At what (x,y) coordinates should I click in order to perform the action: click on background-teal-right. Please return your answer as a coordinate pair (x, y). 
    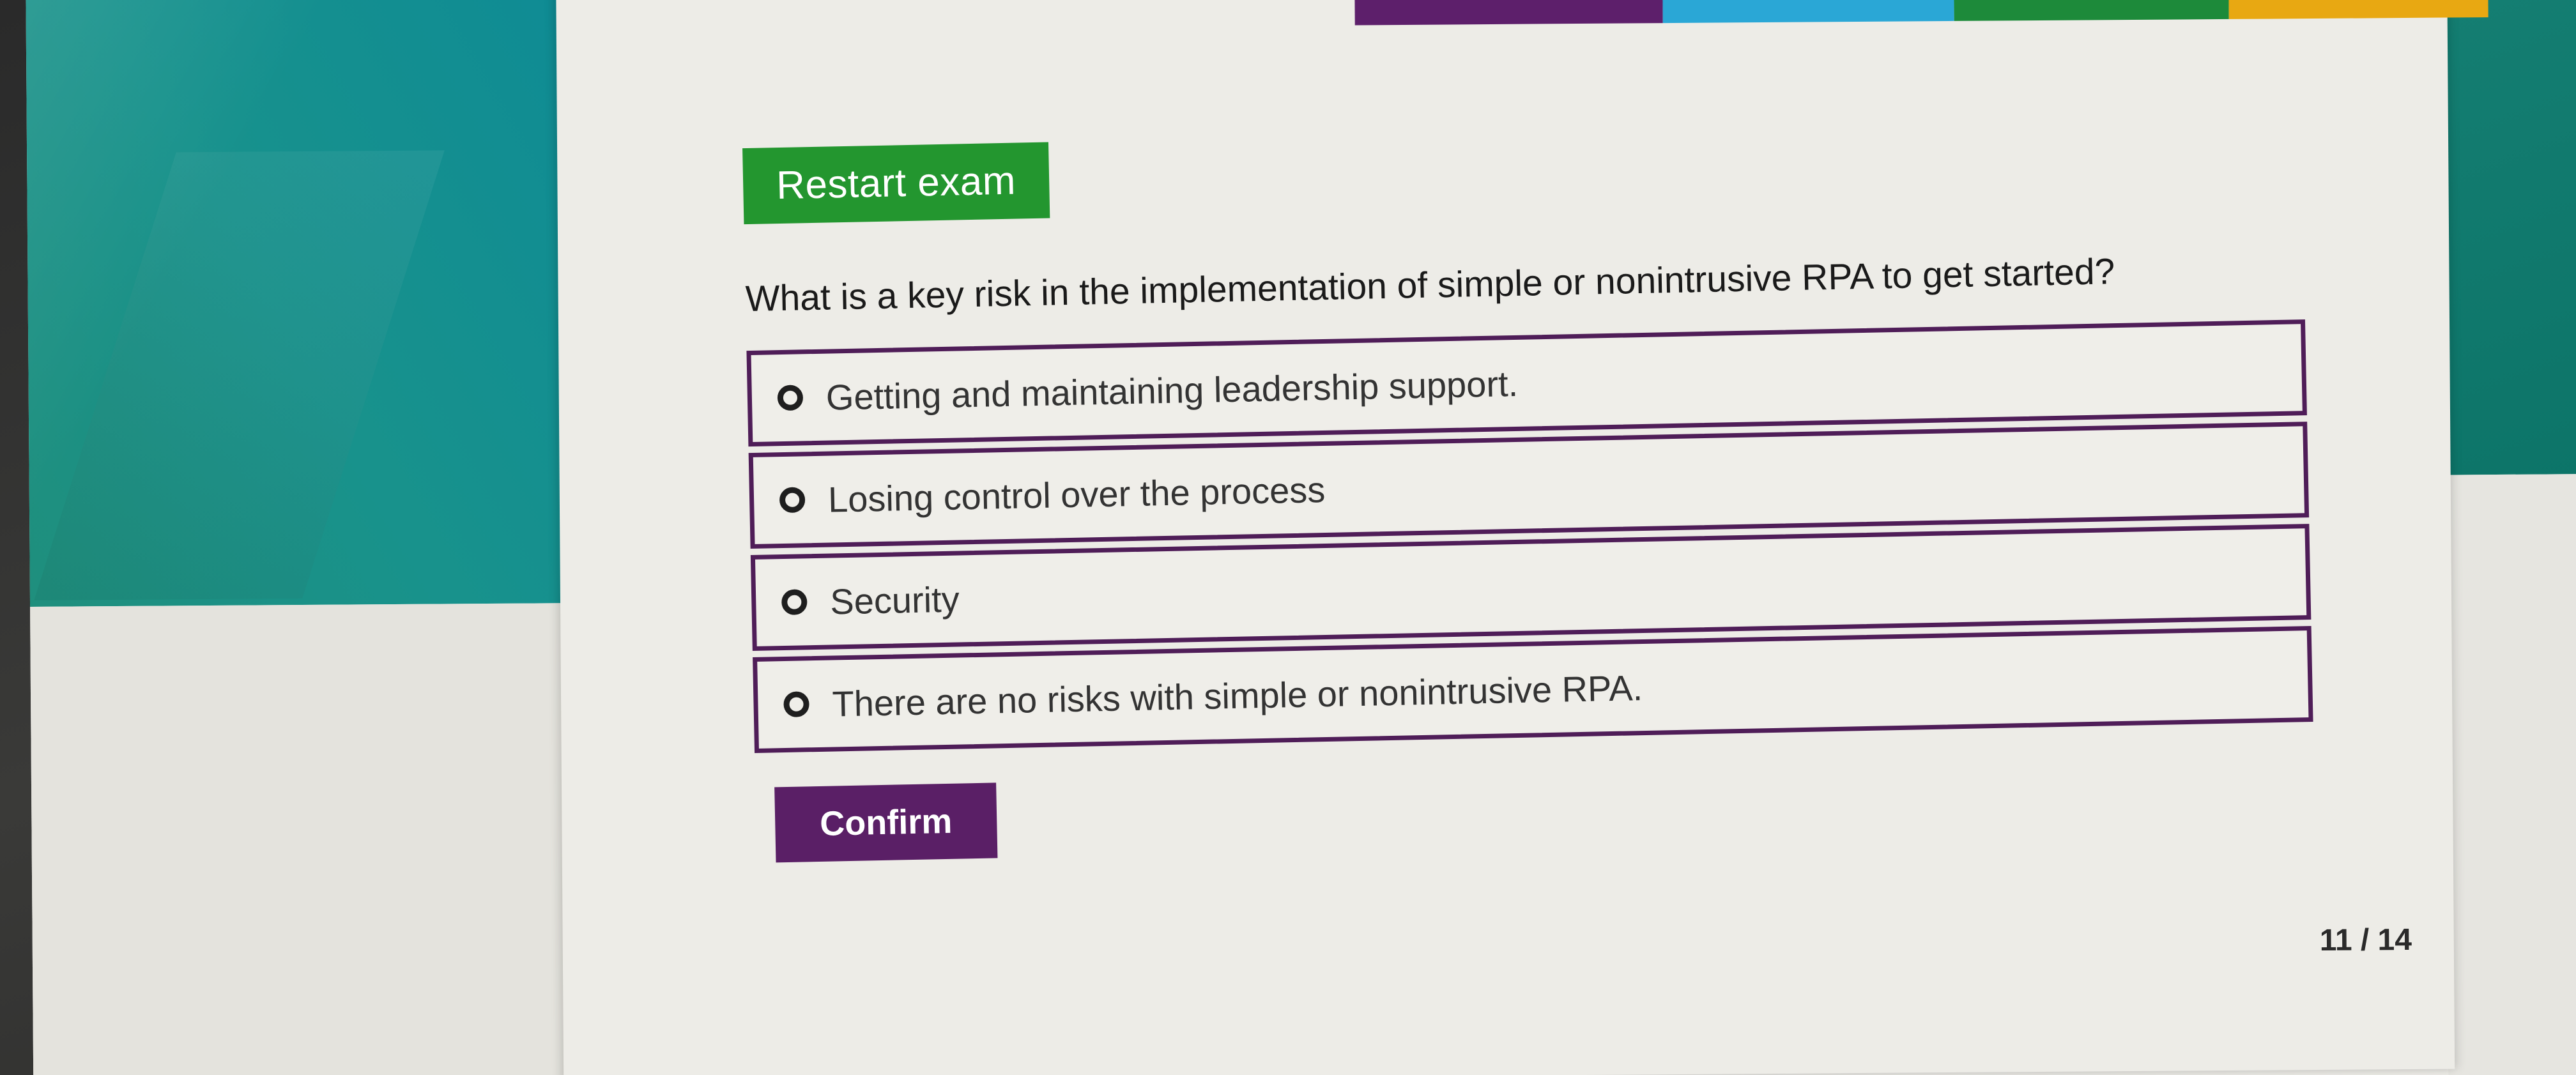
    Looking at the image, I should click on (2508, 237).